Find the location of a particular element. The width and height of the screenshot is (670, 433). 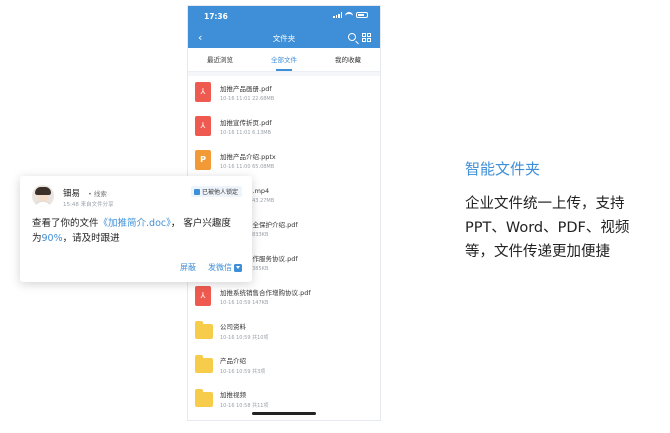

file-meta: 10-16 10:59 共3项 is located at coordinates (243, 372).